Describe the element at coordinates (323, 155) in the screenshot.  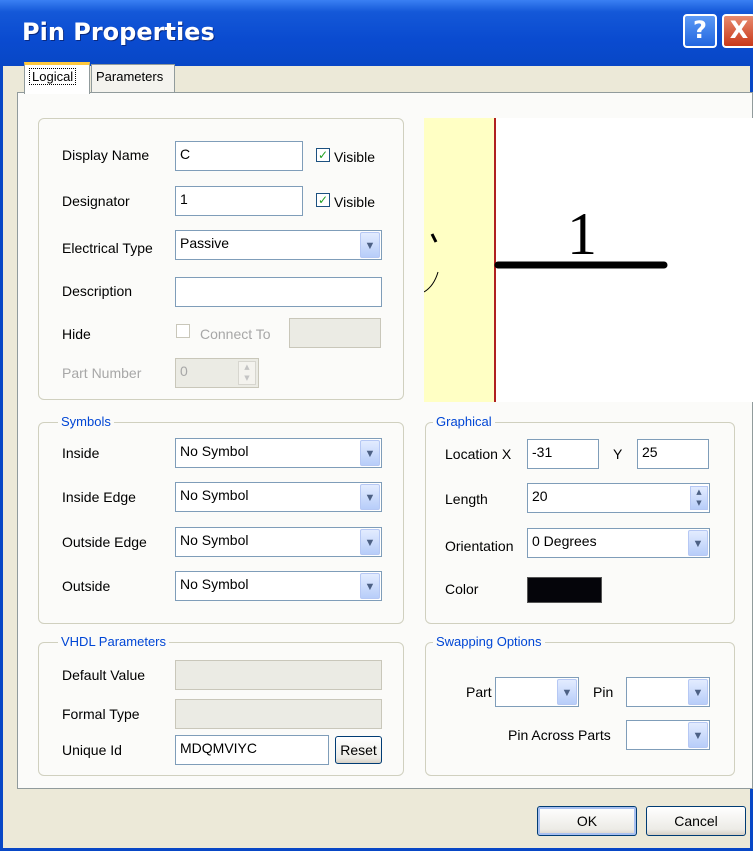
I see `display-name-visible-checkbox: ✓` at that location.